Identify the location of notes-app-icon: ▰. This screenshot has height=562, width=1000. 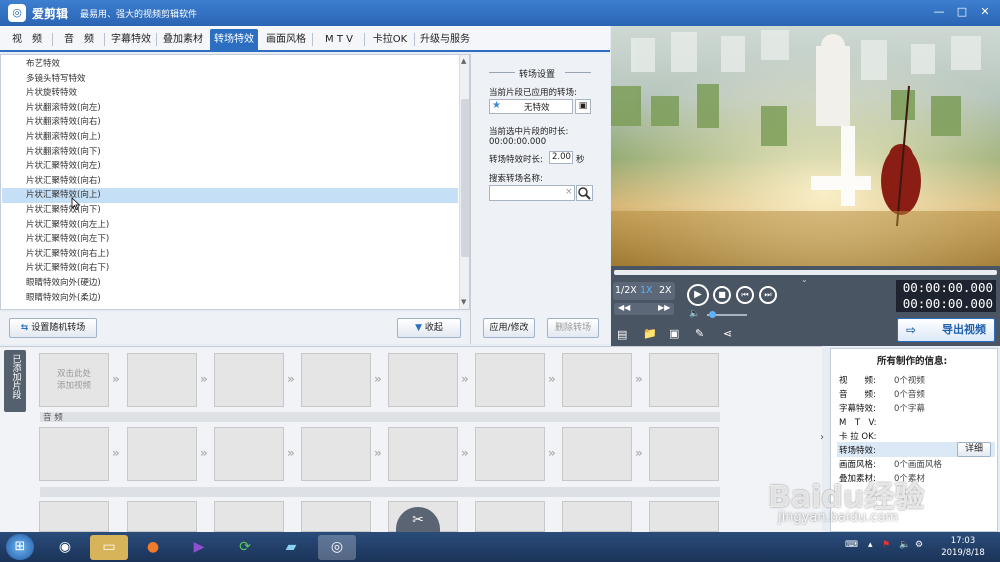
(291, 547).